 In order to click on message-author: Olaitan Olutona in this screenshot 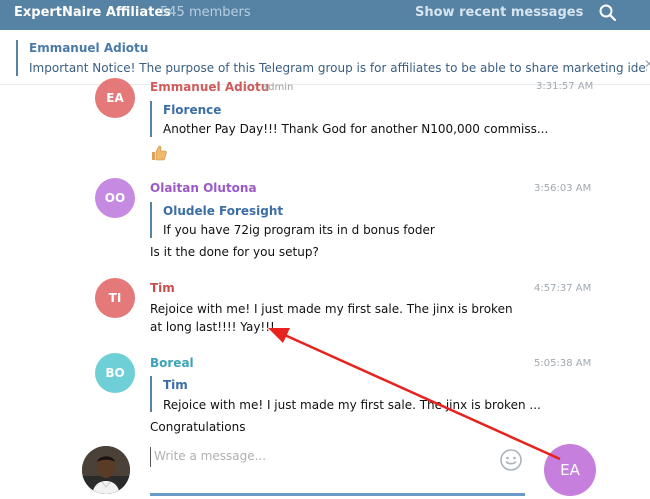, I will do `click(203, 188)`.